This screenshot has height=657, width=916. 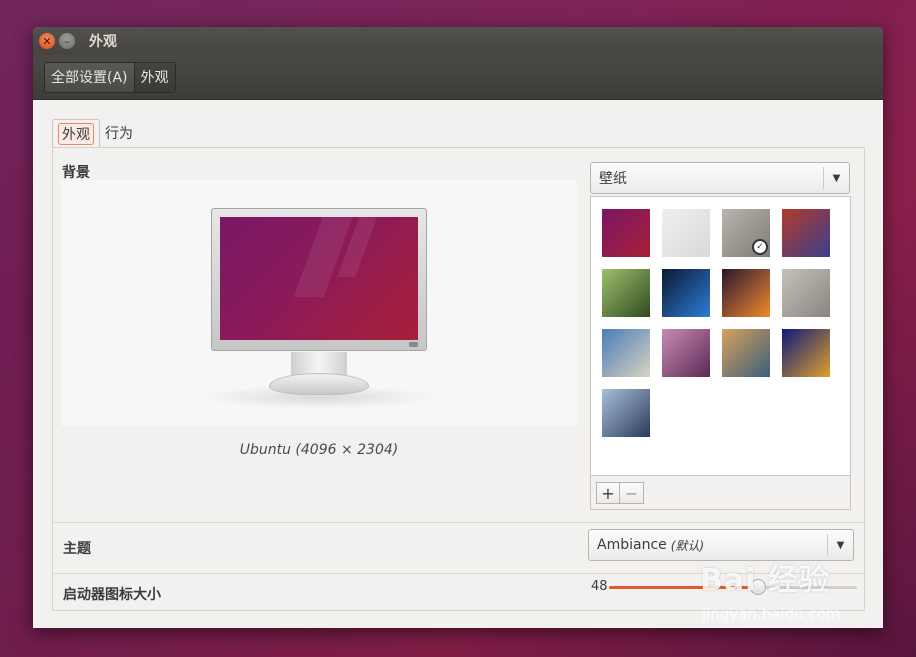 I want to click on window-title: 外观, so click(x=103, y=42).